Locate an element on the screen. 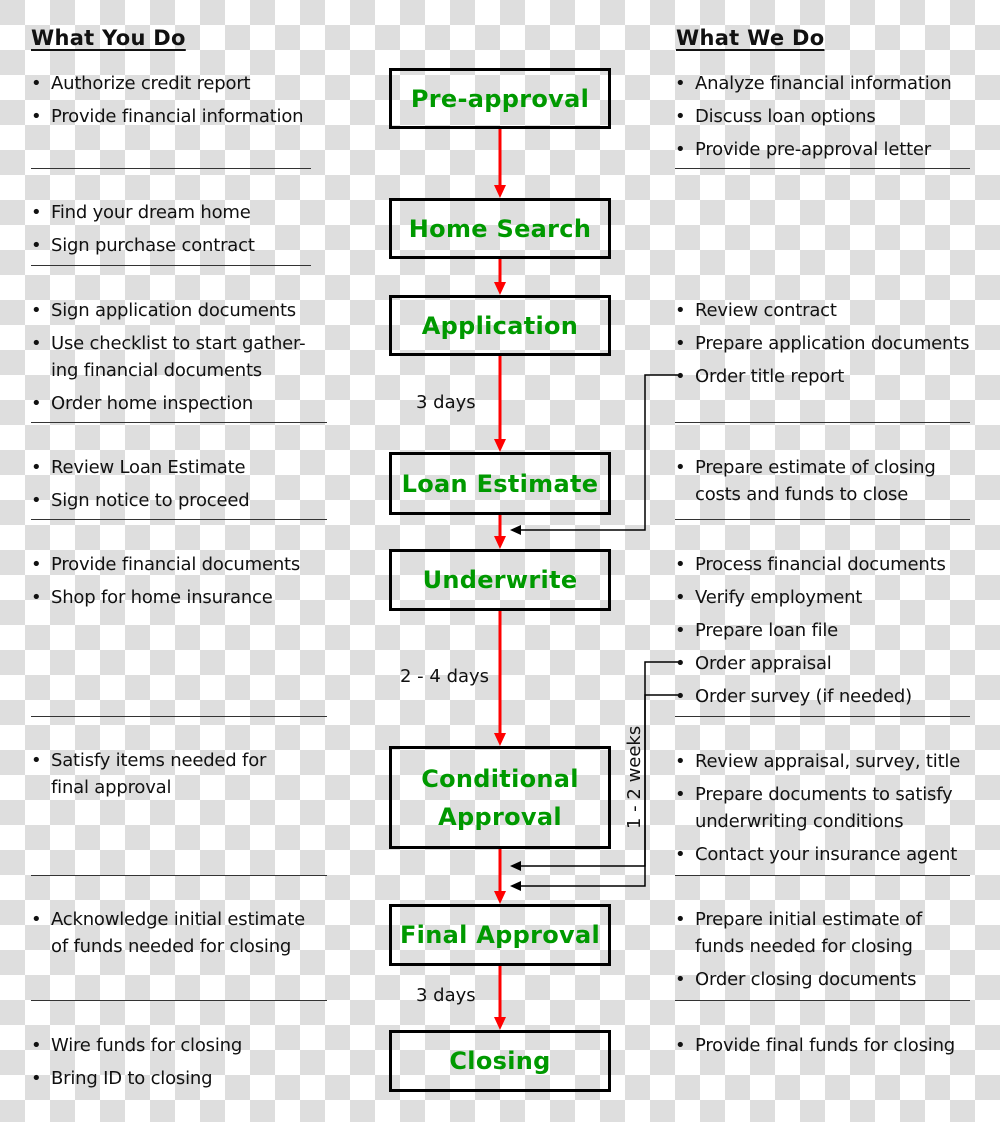 This screenshot has height=1122, width=1000. step-label: Final Approval is located at coordinates (499, 935).